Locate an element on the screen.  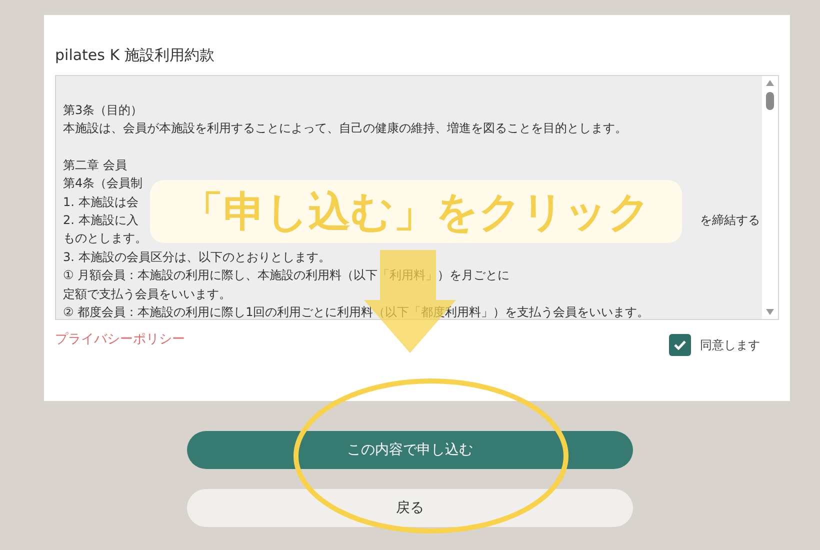
terms-line: 第二章 会員 is located at coordinates (95, 165).